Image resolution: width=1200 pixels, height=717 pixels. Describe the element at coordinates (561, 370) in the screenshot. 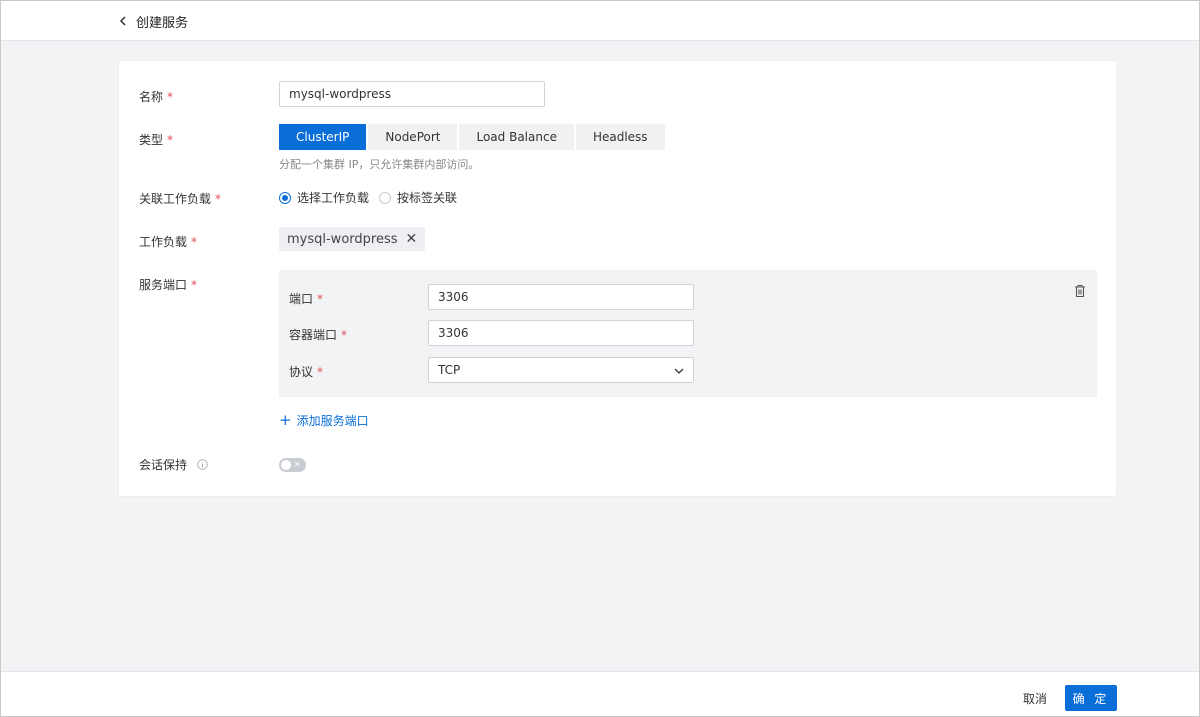

I see `protocol-select: TCP` at that location.